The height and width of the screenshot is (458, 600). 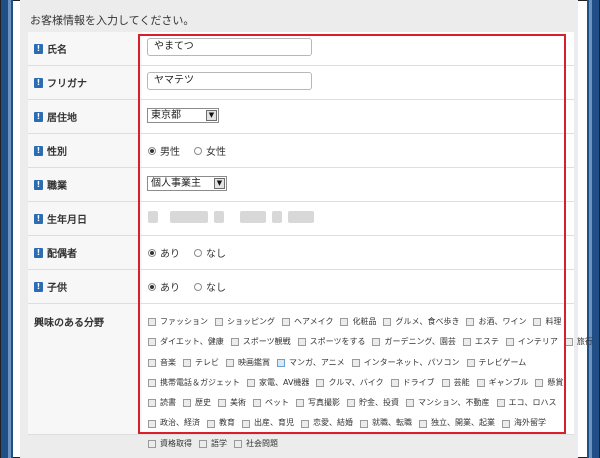 I want to click on interest-checkbox: 料理, so click(x=547, y=322).